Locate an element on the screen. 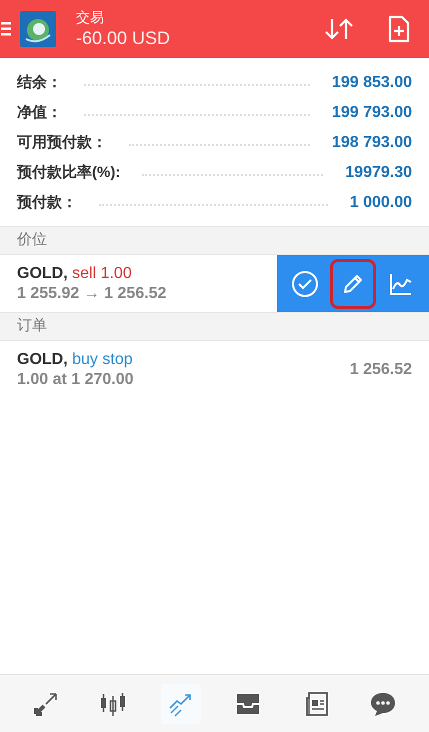 This screenshot has width=429, height=732. trade-title: GOLD, buy stop is located at coordinates (75, 360).